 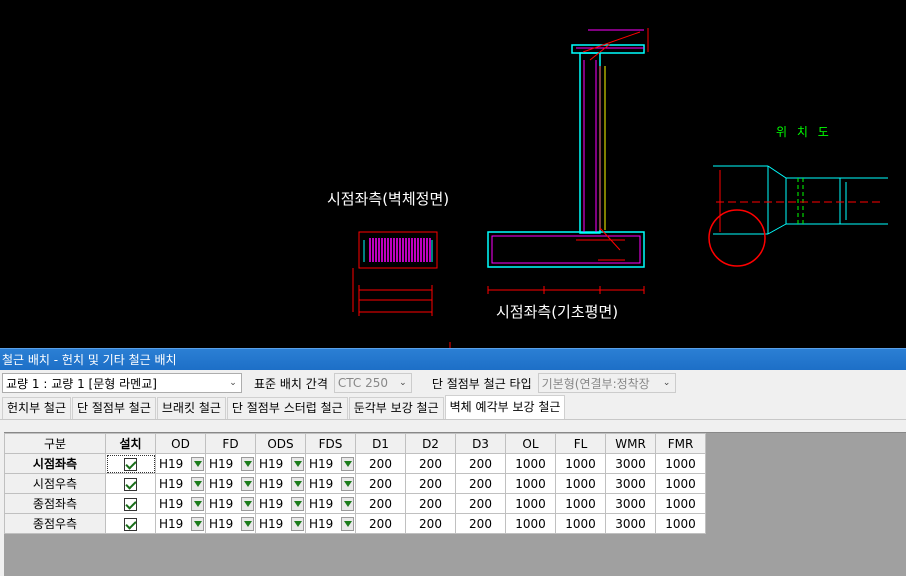 I want to click on column-header-fds: FDS, so click(x=330, y=443).